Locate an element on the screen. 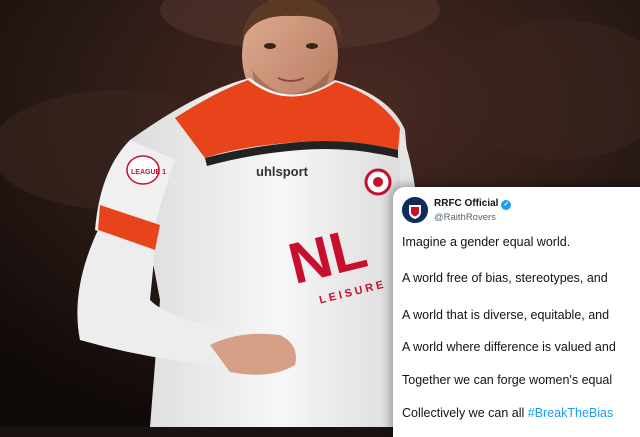  account-name: RRFC Official ✓ is located at coordinates (473, 204).